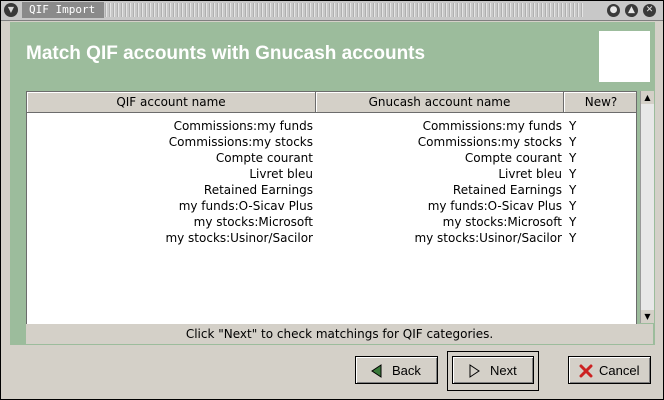 The height and width of the screenshot is (400, 664). What do you see at coordinates (345, 10) in the screenshot?
I see `title-bar-grip` at bounding box center [345, 10].